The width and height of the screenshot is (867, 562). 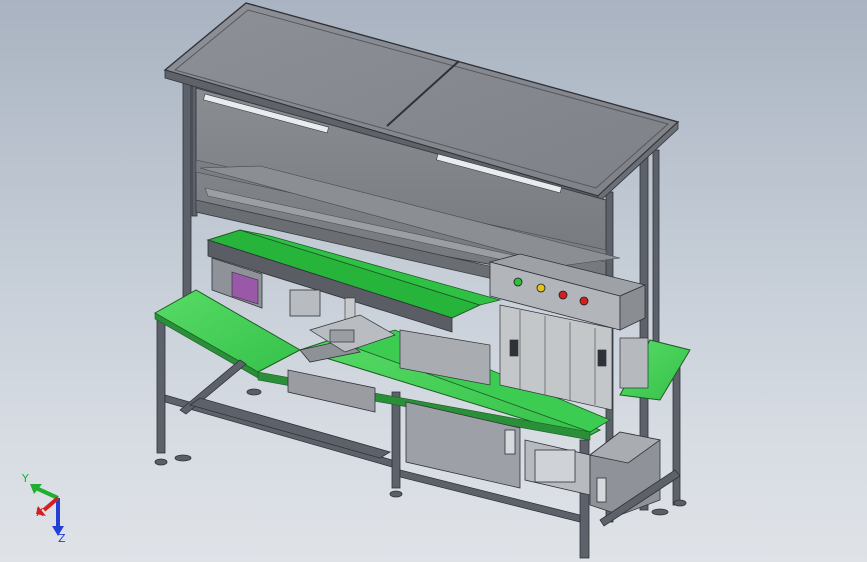 What do you see at coordinates (518, 282) in the screenshot?
I see `indicator-green-icon` at bounding box center [518, 282].